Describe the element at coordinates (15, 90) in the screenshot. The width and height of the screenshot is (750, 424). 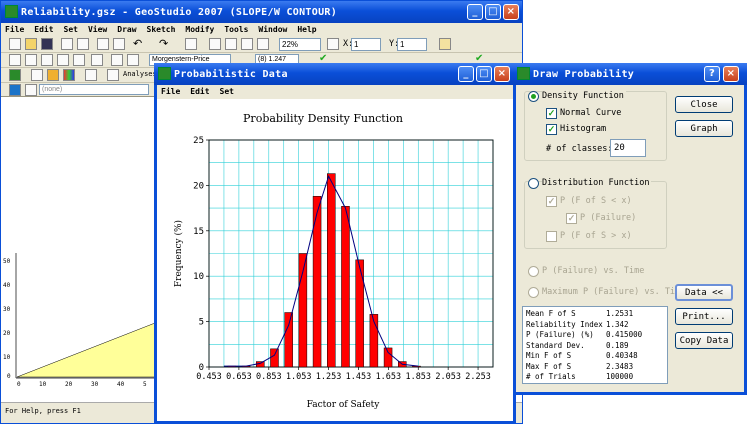
I see `project-icon` at that location.